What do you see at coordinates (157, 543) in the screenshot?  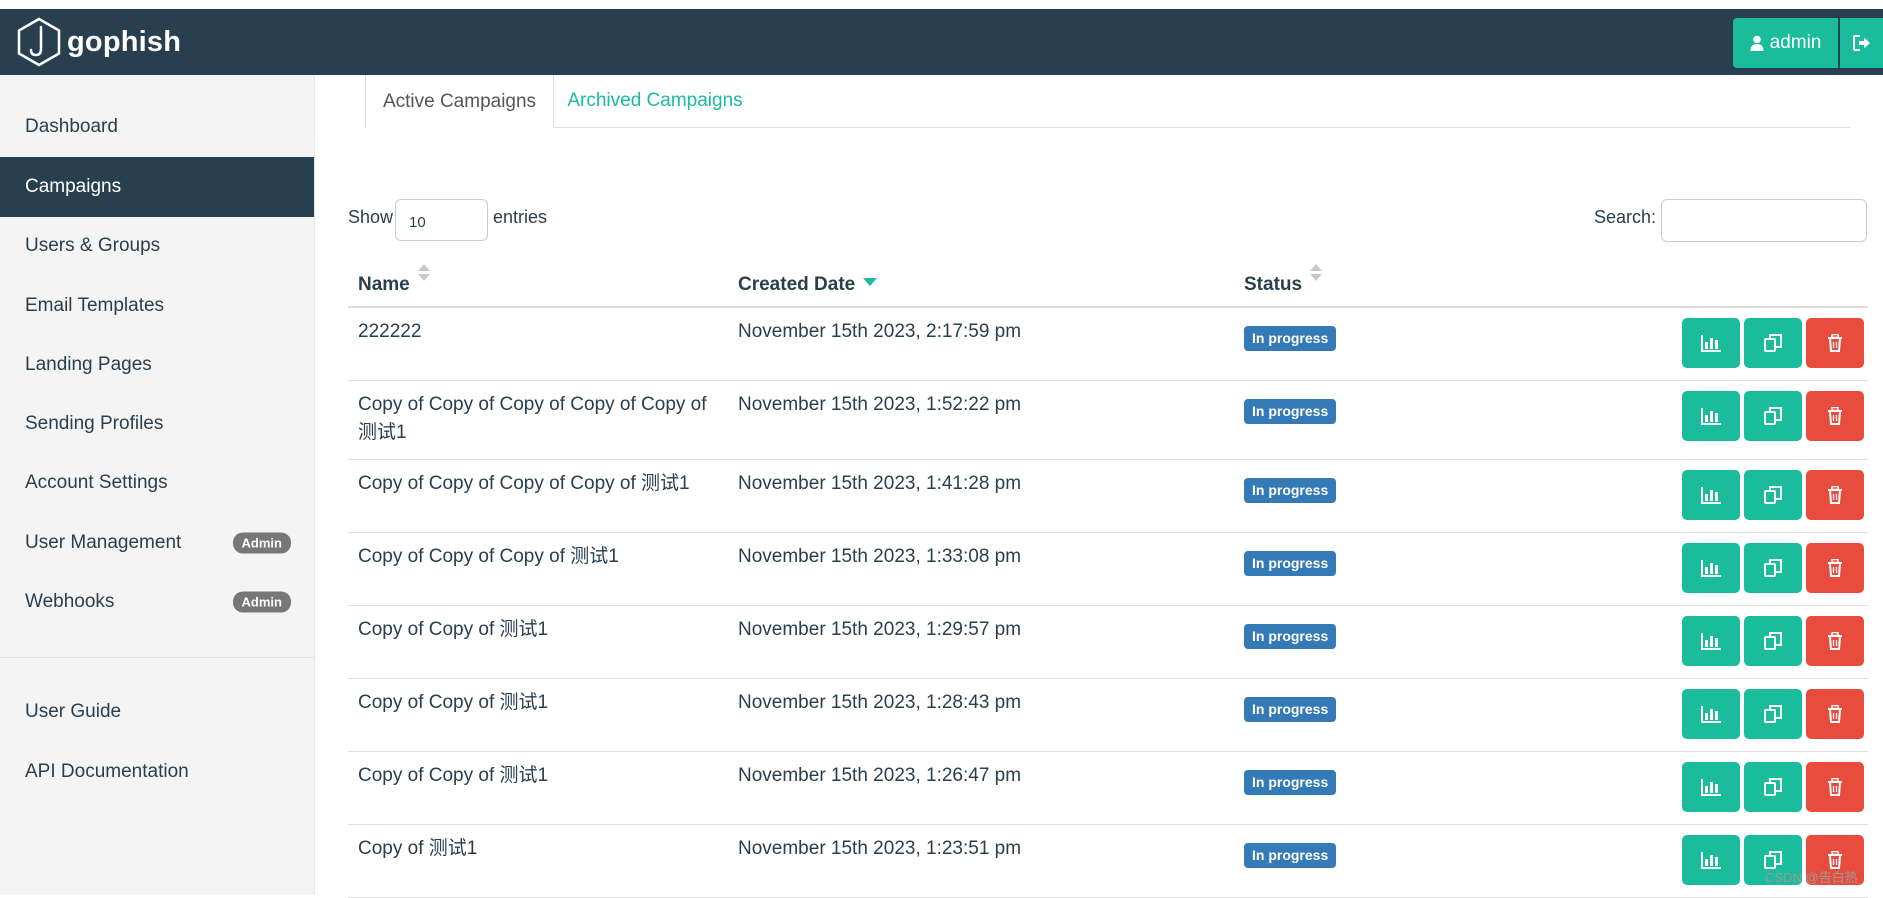 I see `sidebar-item-user-management: User Management Admin` at bounding box center [157, 543].